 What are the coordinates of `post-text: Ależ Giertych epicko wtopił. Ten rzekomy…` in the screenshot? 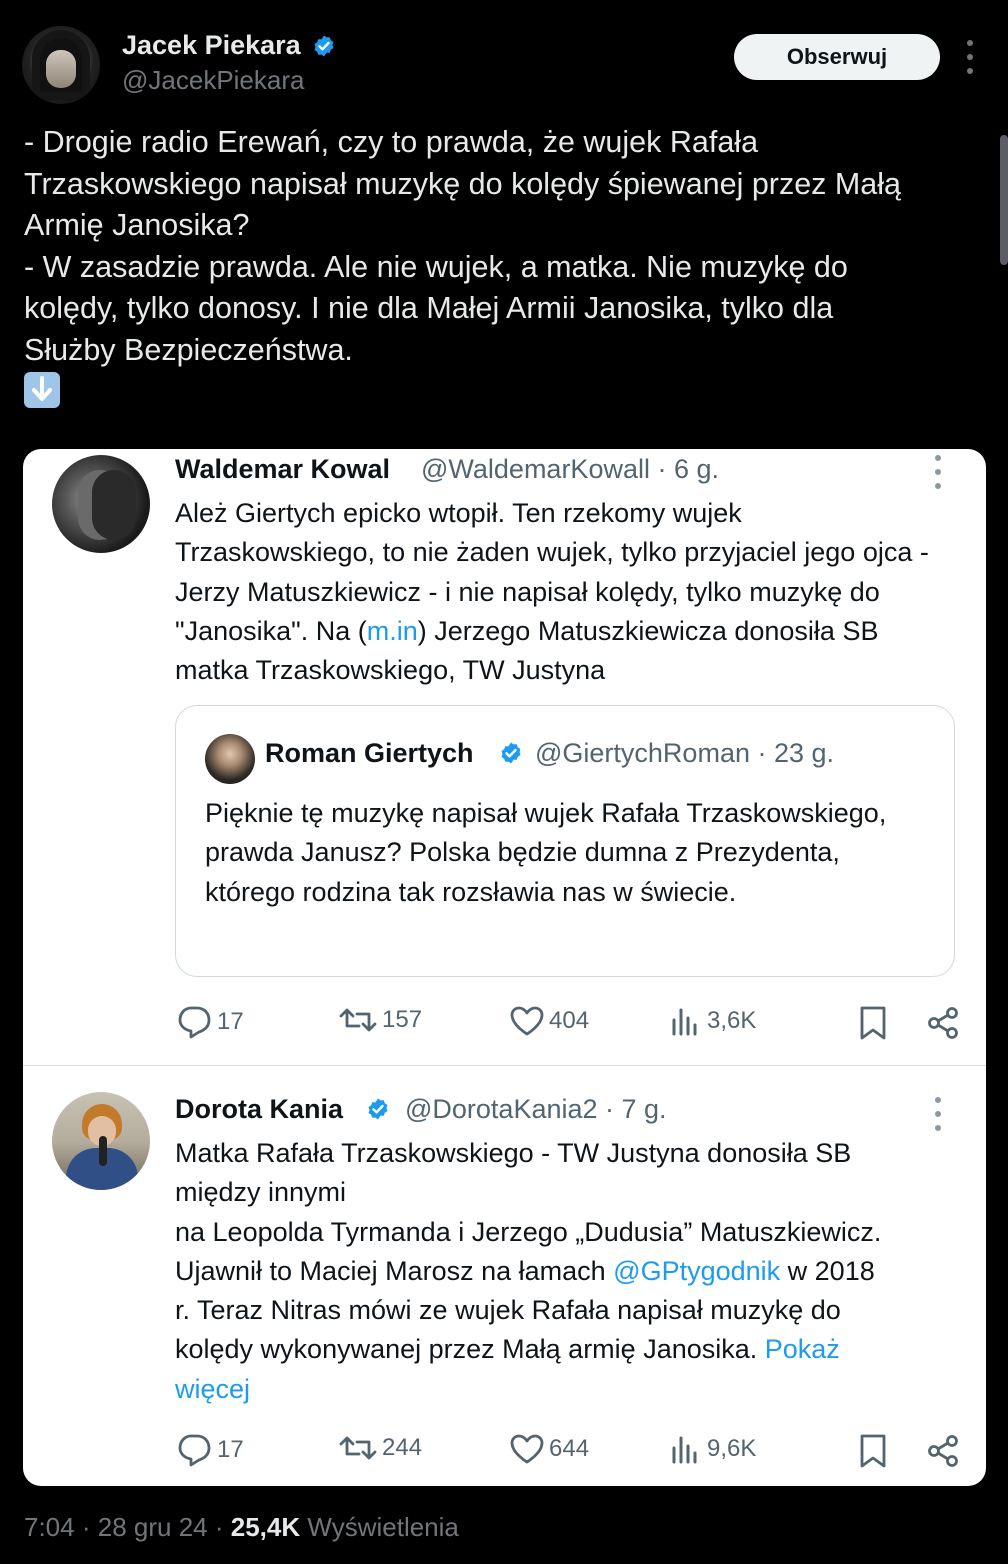 It's located at (552, 592).